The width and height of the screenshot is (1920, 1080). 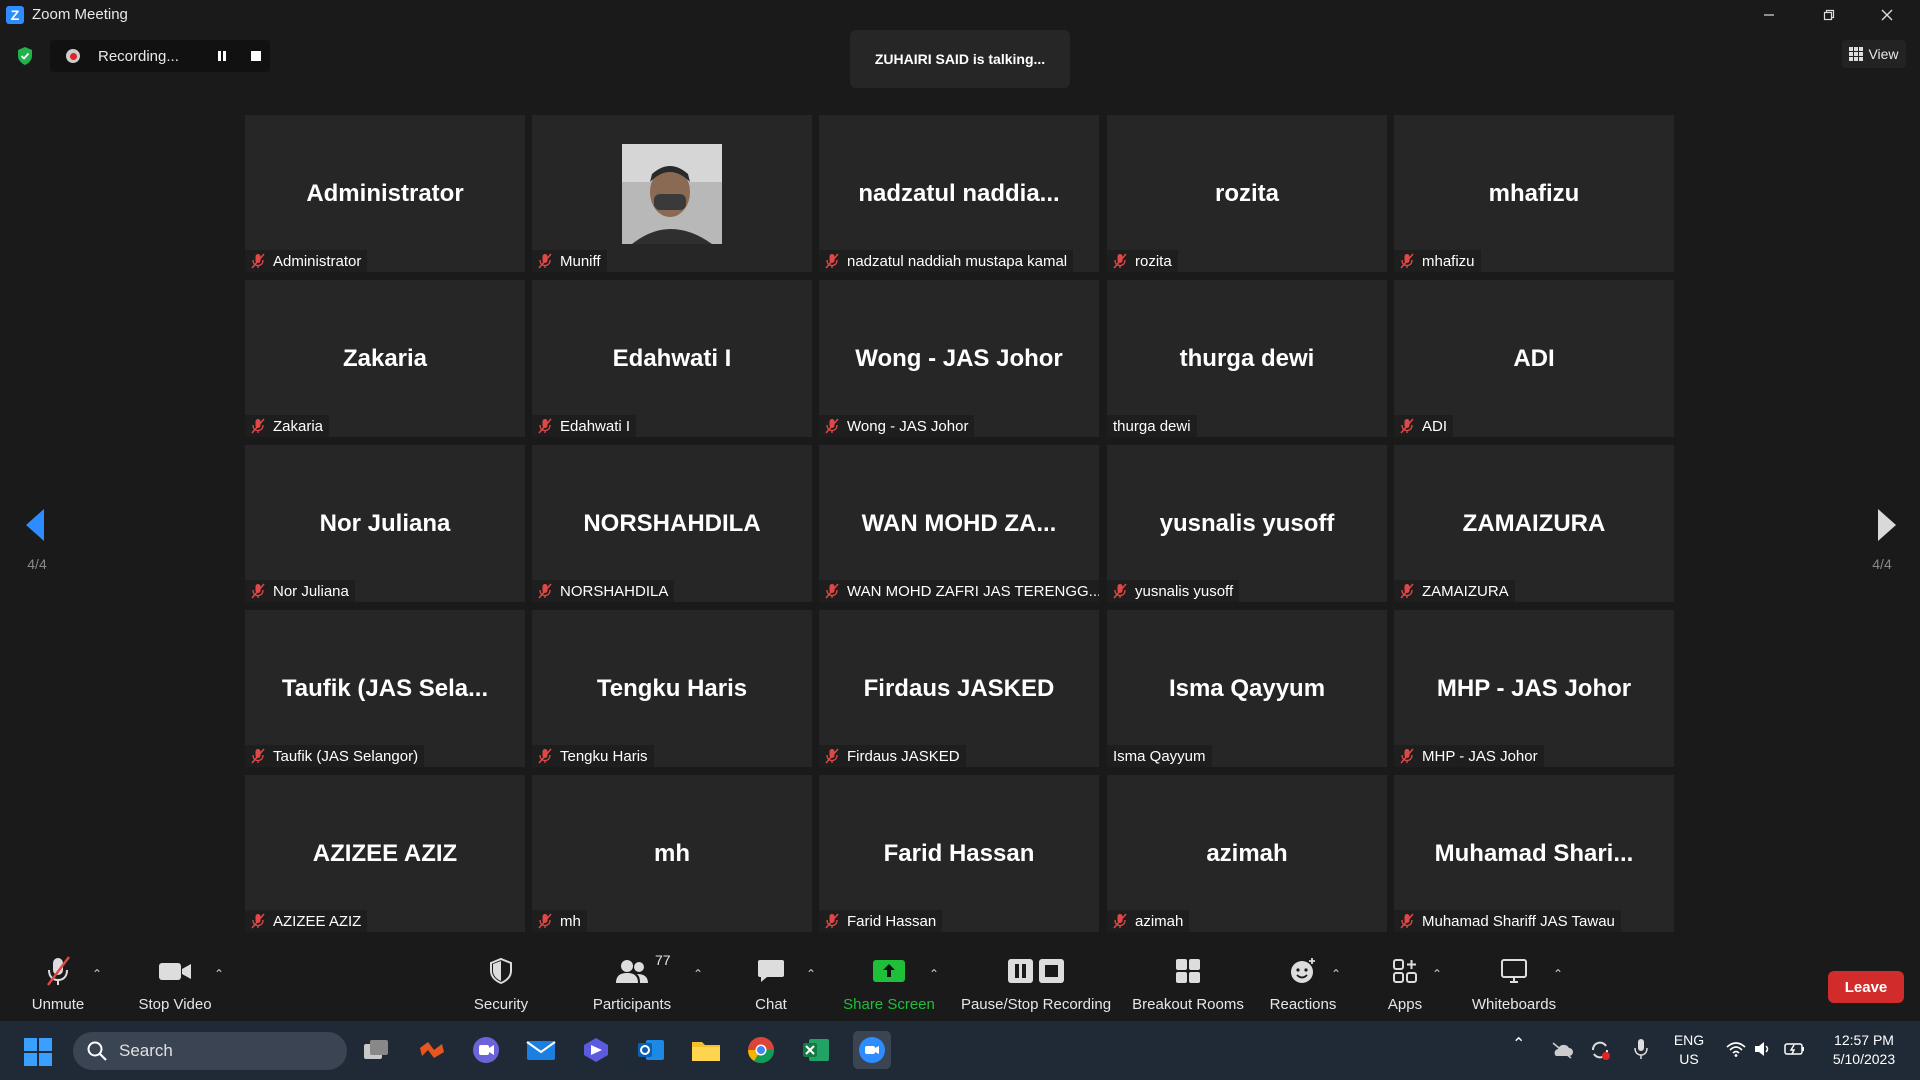 I want to click on taskbar-search-box: Search, so click(x=210, y=1051).